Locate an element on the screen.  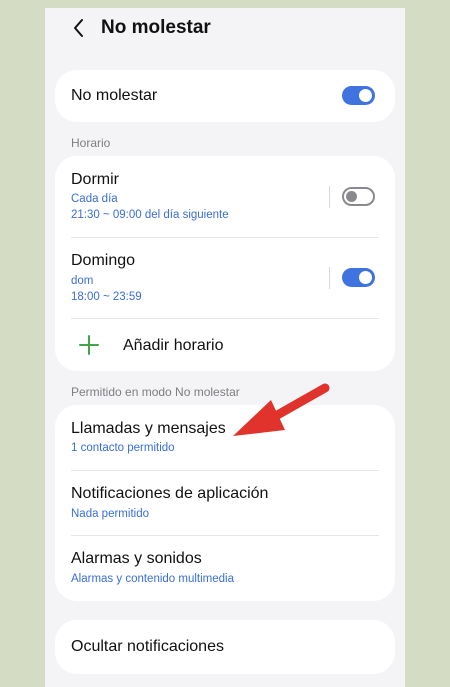
schedule-item-time: 18:00 ~ 23:59 is located at coordinates (106, 297).